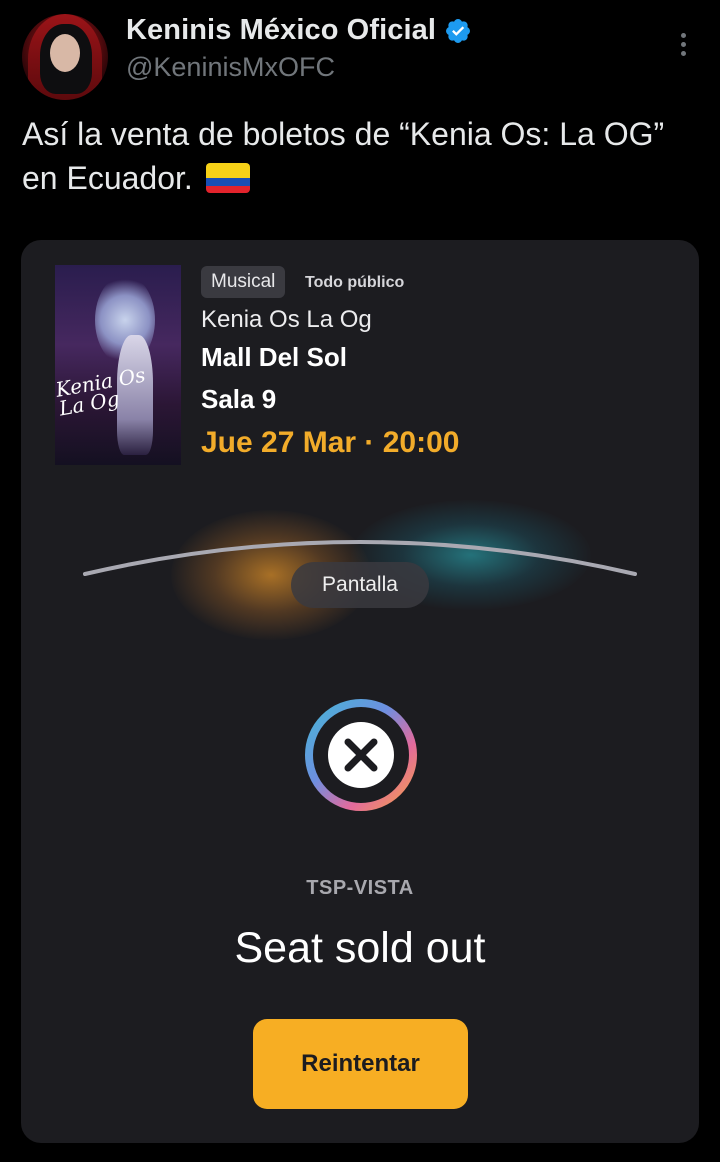  I want to click on flag-ecuador-icon, so click(227, 178).